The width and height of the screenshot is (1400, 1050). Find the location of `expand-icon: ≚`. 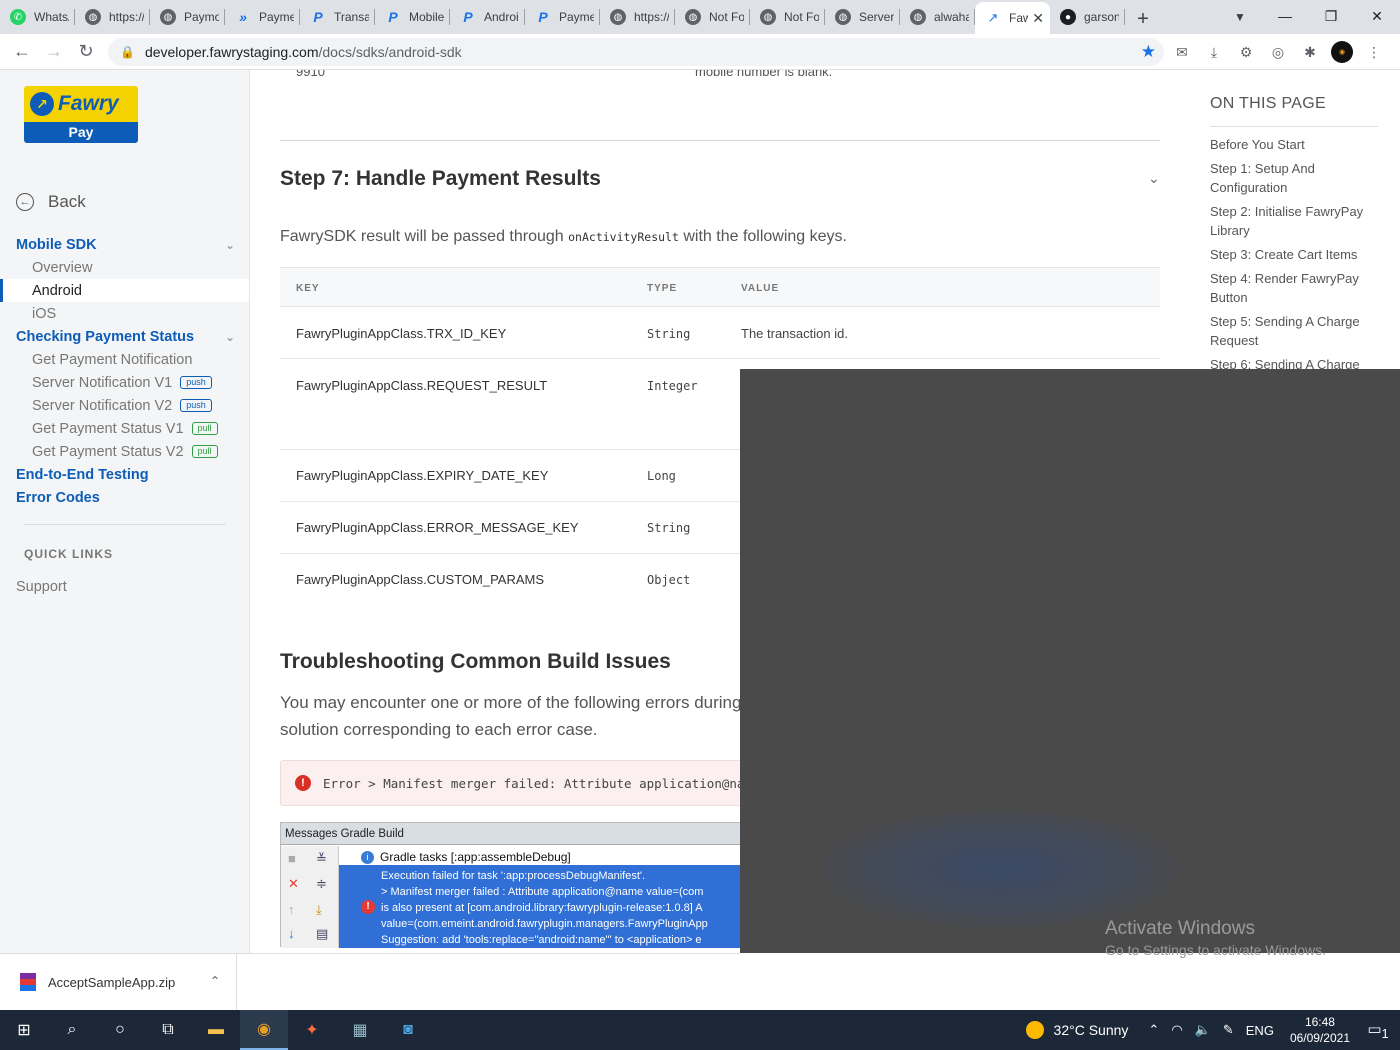

expand-icon: ≚ is located at coordinates (321, 858).